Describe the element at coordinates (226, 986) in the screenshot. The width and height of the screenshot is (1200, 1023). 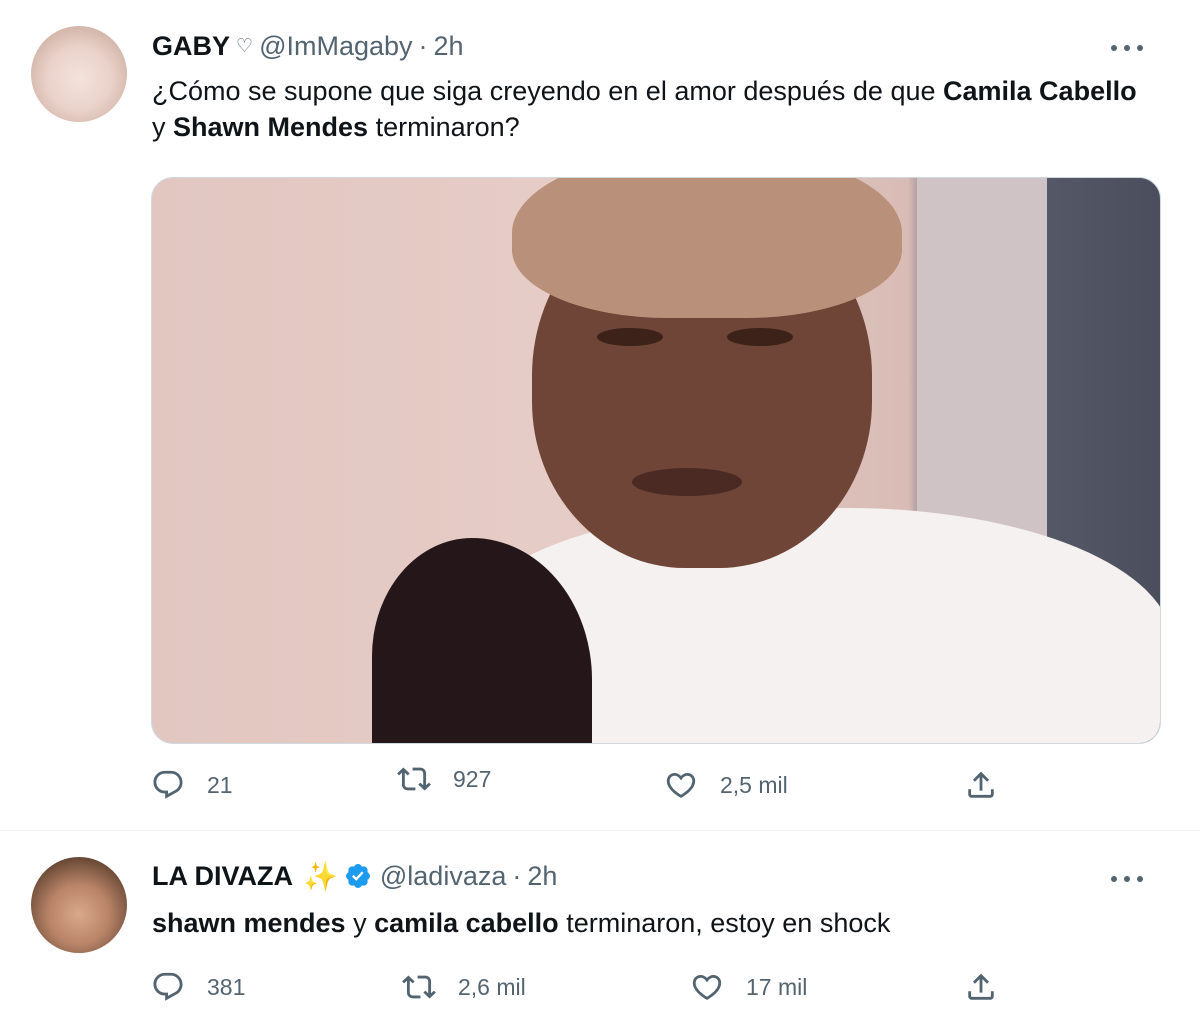
I see `reply-count: 381` at that location.